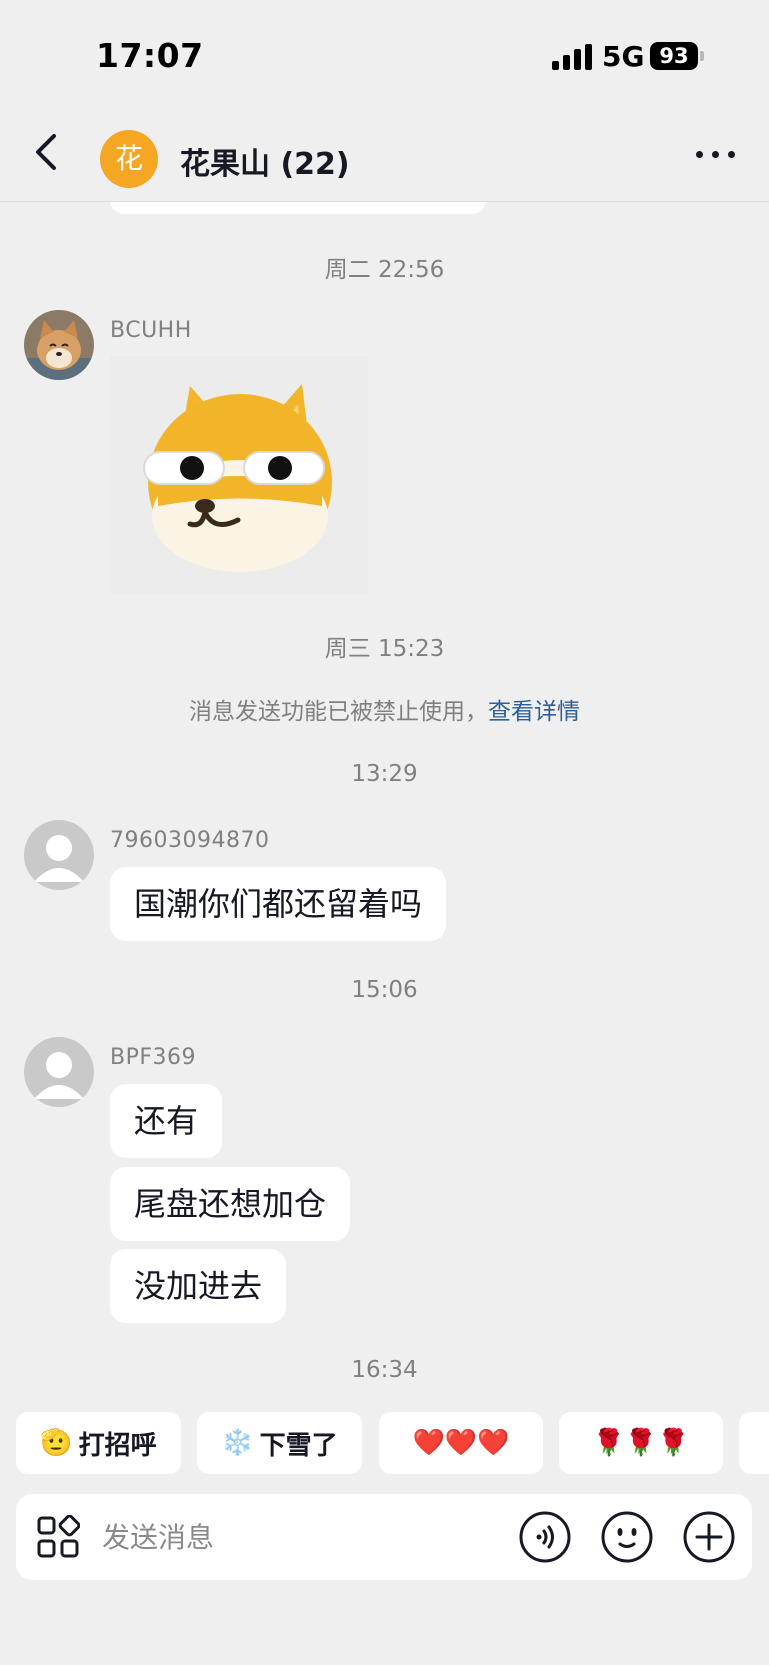 This screenshot has height=1665, width=769. I want to click on status-time: 17:07, so click(150, 55).